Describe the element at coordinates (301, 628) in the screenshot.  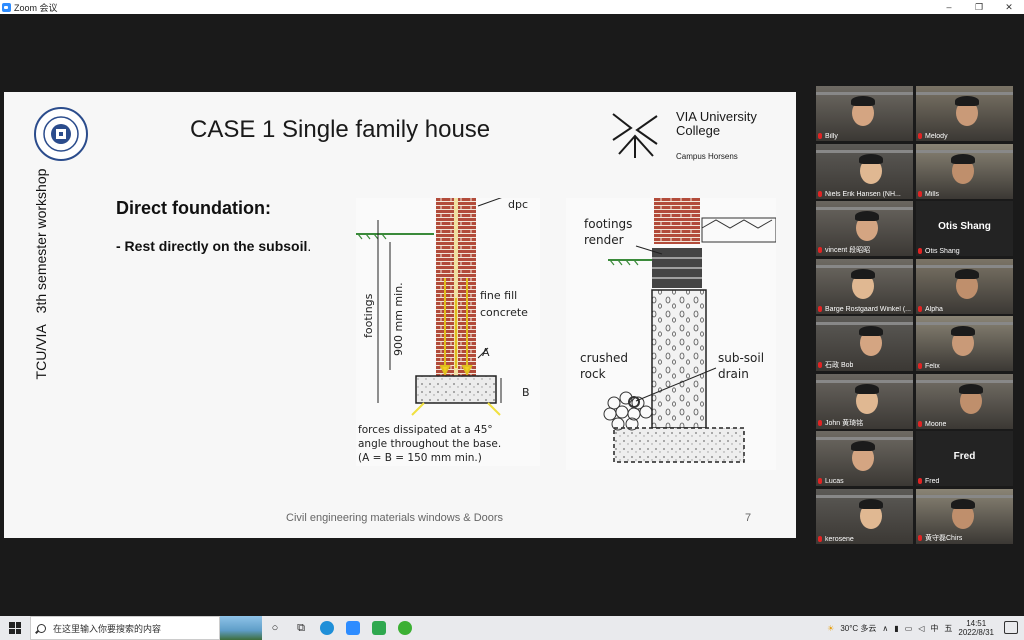
I see `task-view-icon: ⧉` at that location.